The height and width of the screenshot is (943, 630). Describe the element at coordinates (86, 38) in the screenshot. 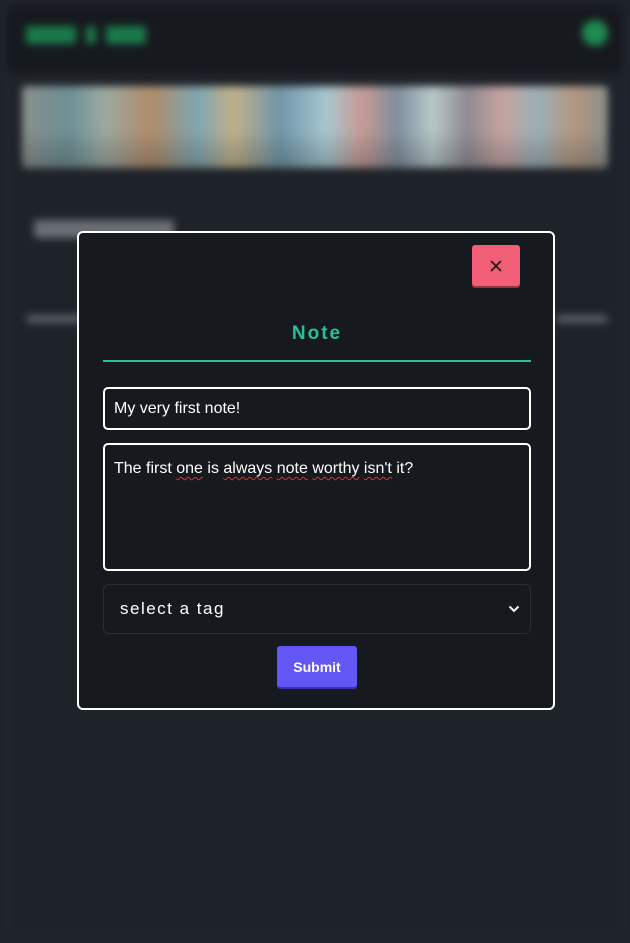

I see `app-logo` at that location.